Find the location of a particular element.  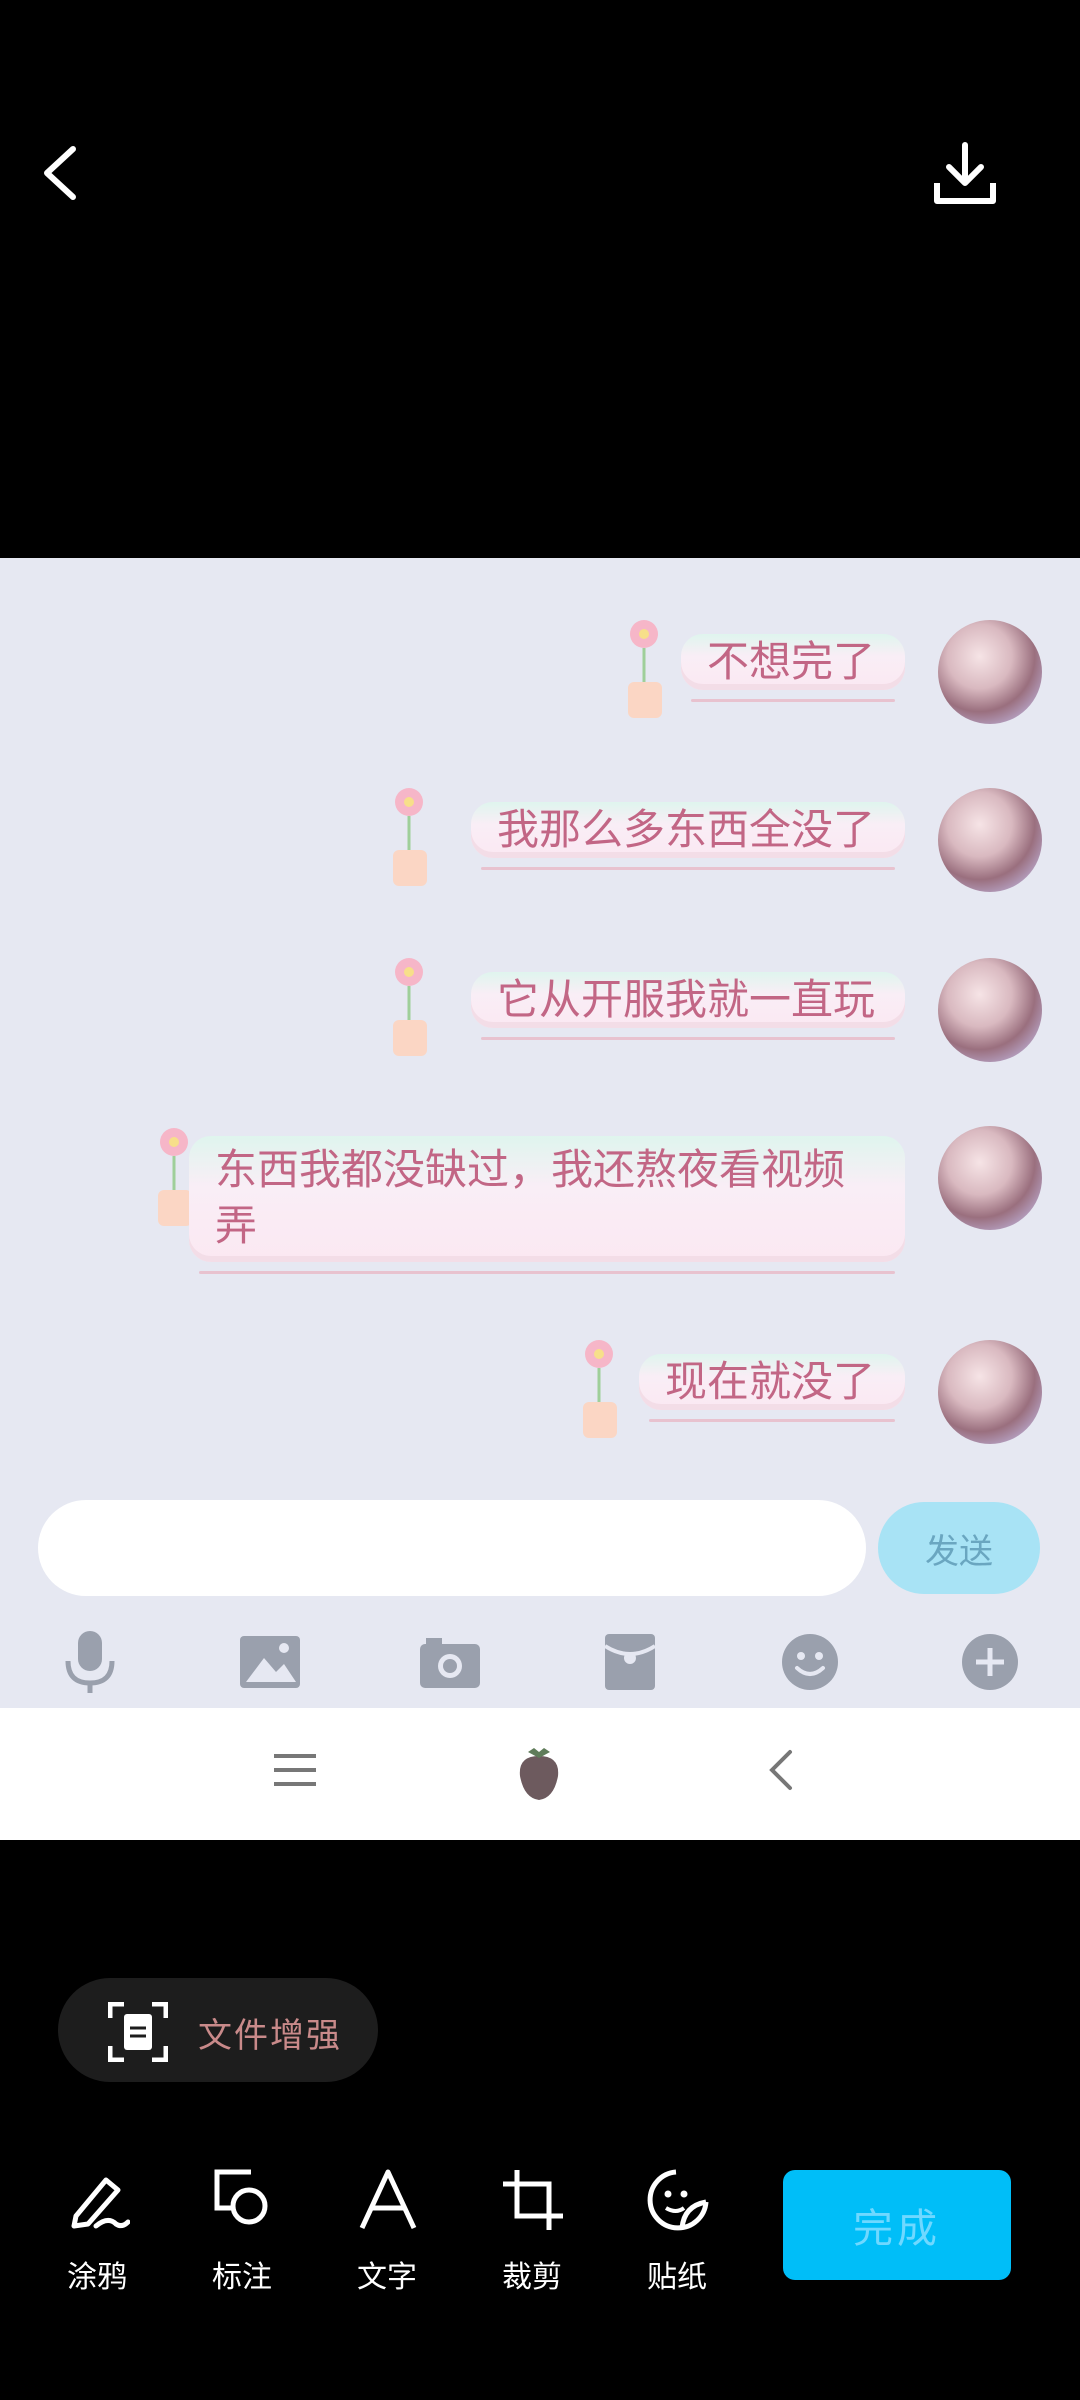

download-button is located at coordinates (965, 173).